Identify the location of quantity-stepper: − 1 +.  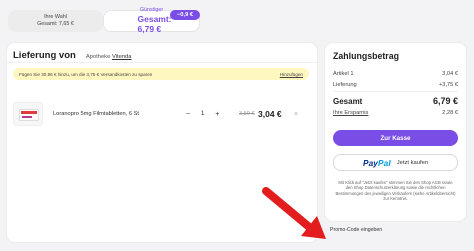
(209, 114).